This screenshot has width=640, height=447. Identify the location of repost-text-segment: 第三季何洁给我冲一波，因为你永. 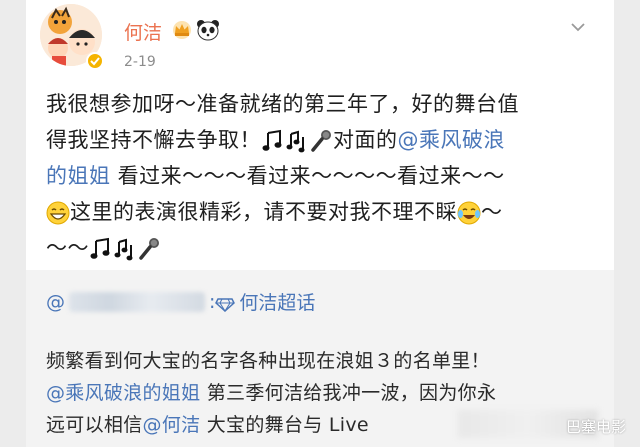
(348, 393).